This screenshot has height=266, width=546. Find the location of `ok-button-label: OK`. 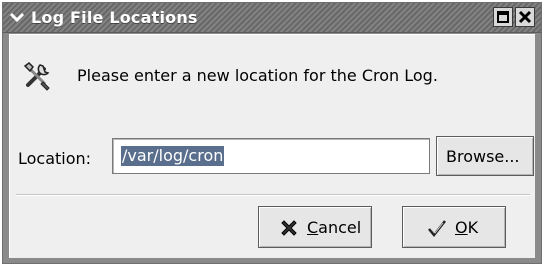

ok-button-label: OK is located at coordinates (467, 227).